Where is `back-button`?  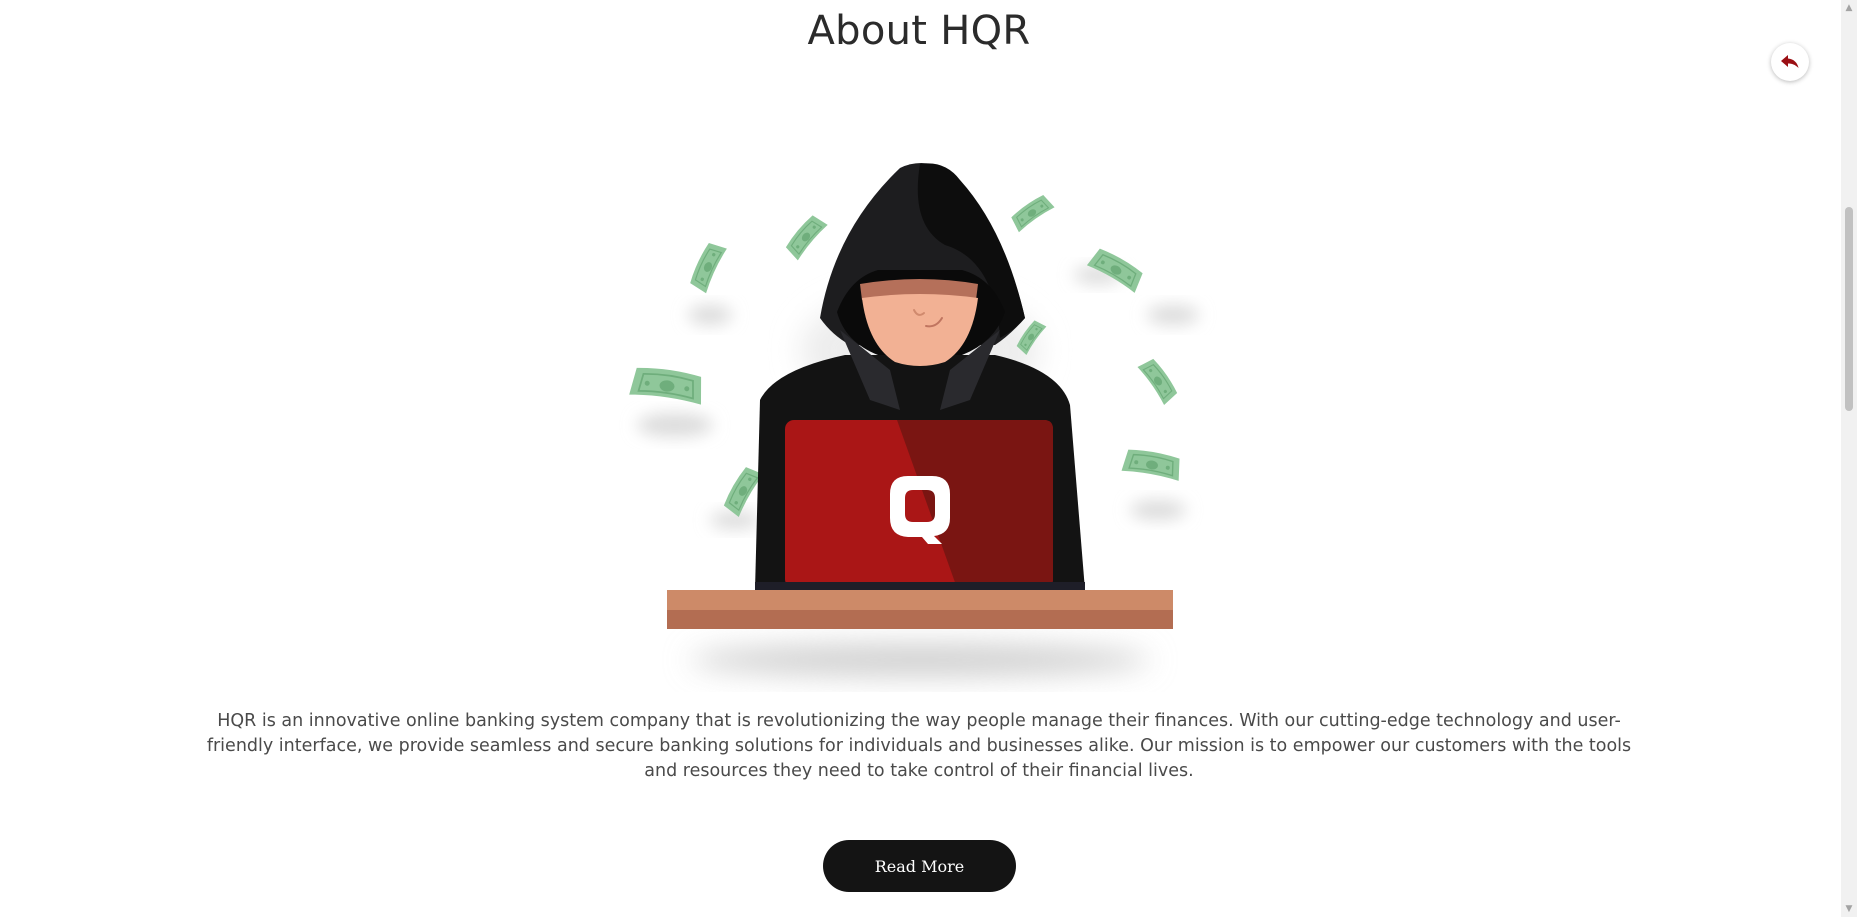 back-button is located at coordinates (1790, 62).